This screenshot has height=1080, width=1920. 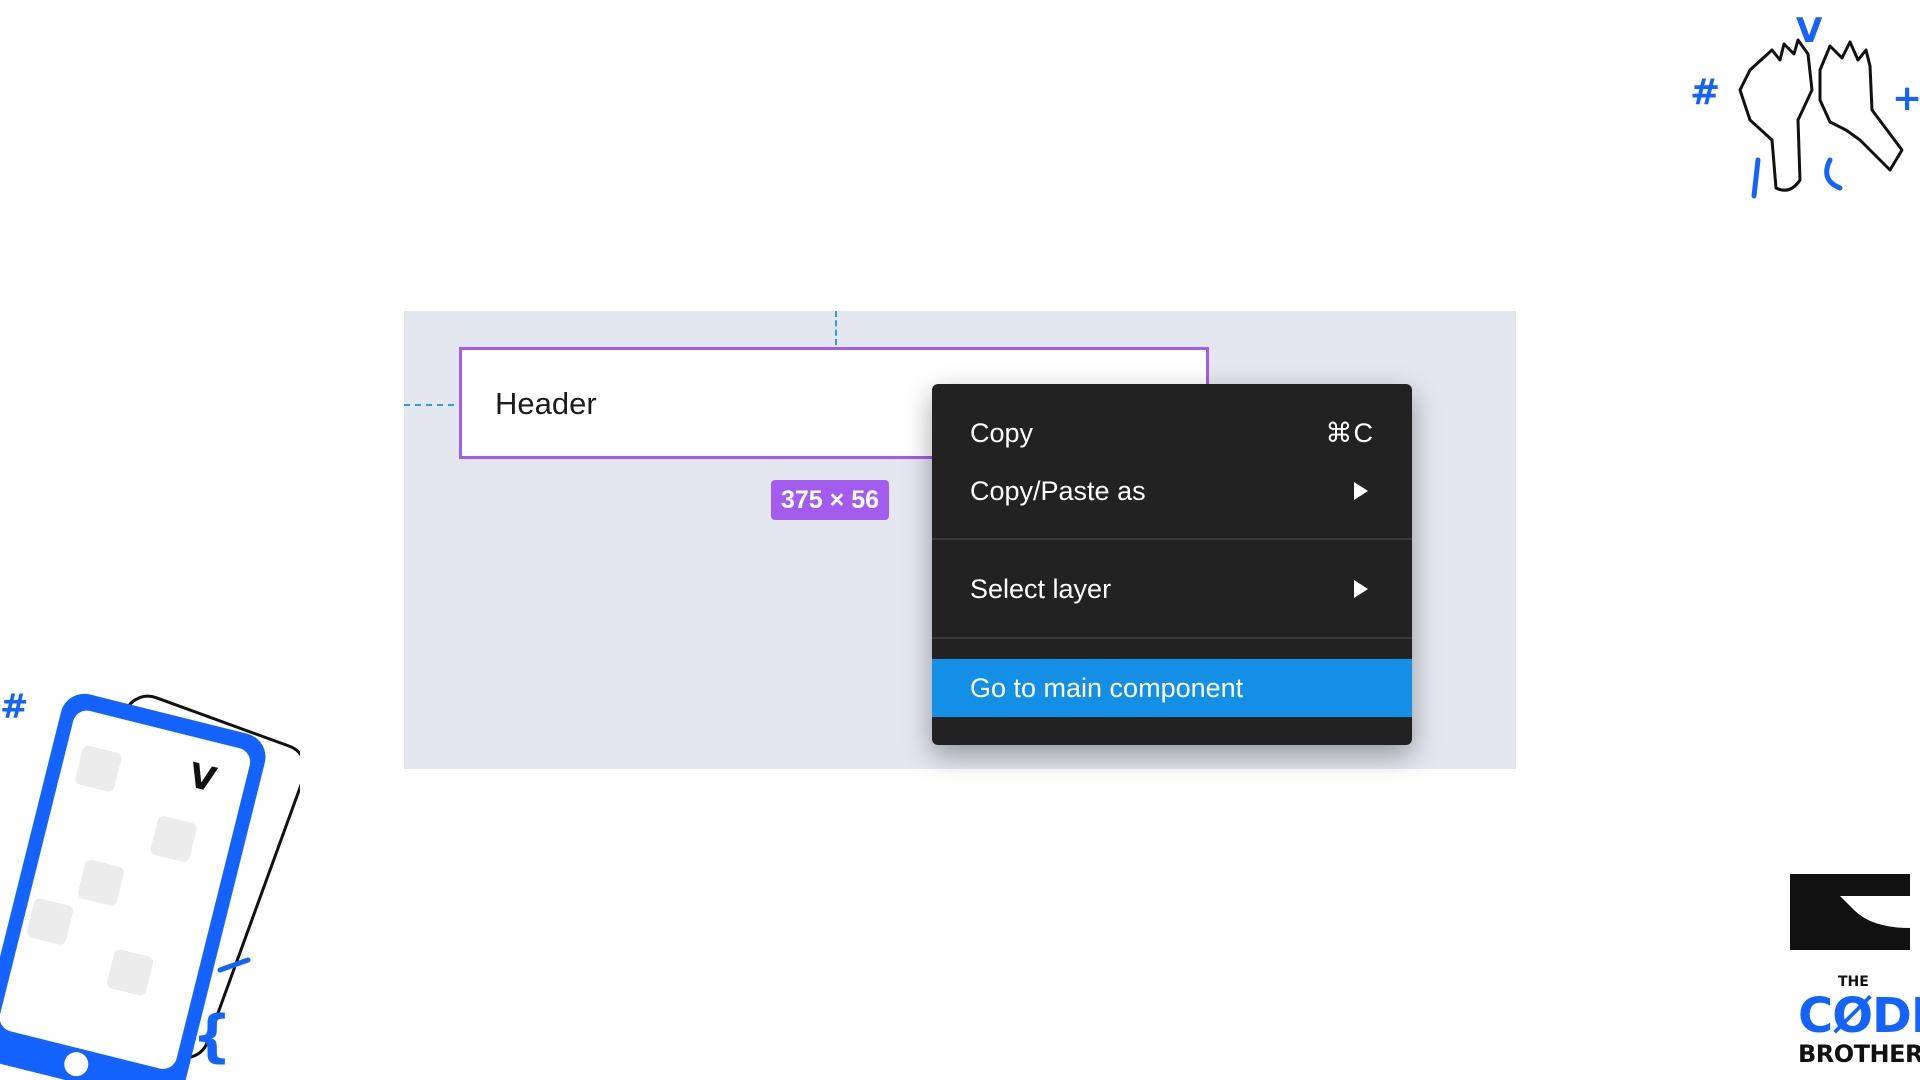 I want to click on brand-logo-mark, so click(x=1850, y=912).